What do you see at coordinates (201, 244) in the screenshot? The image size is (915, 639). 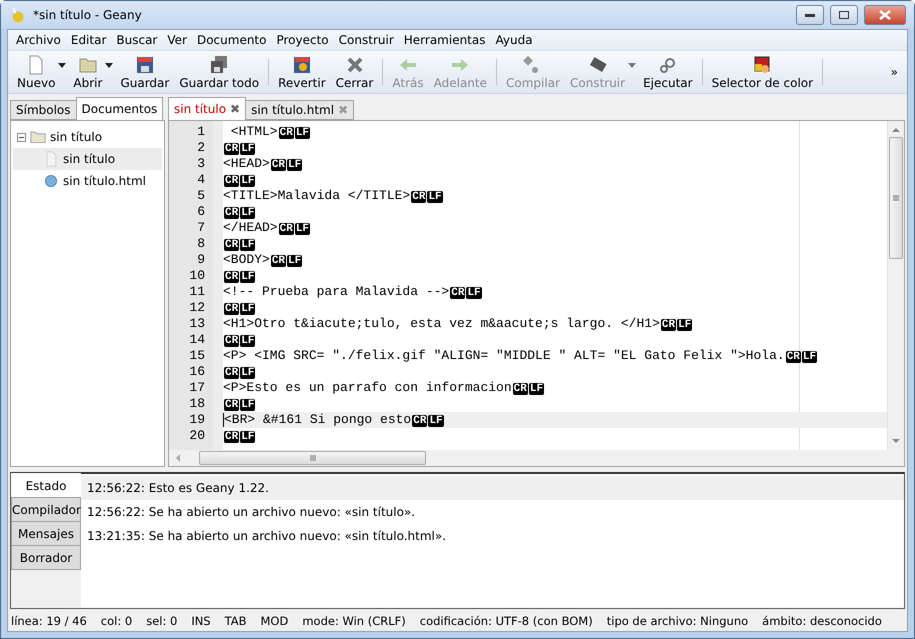 I see `line-number: 8` at bounding box center [201, 244].